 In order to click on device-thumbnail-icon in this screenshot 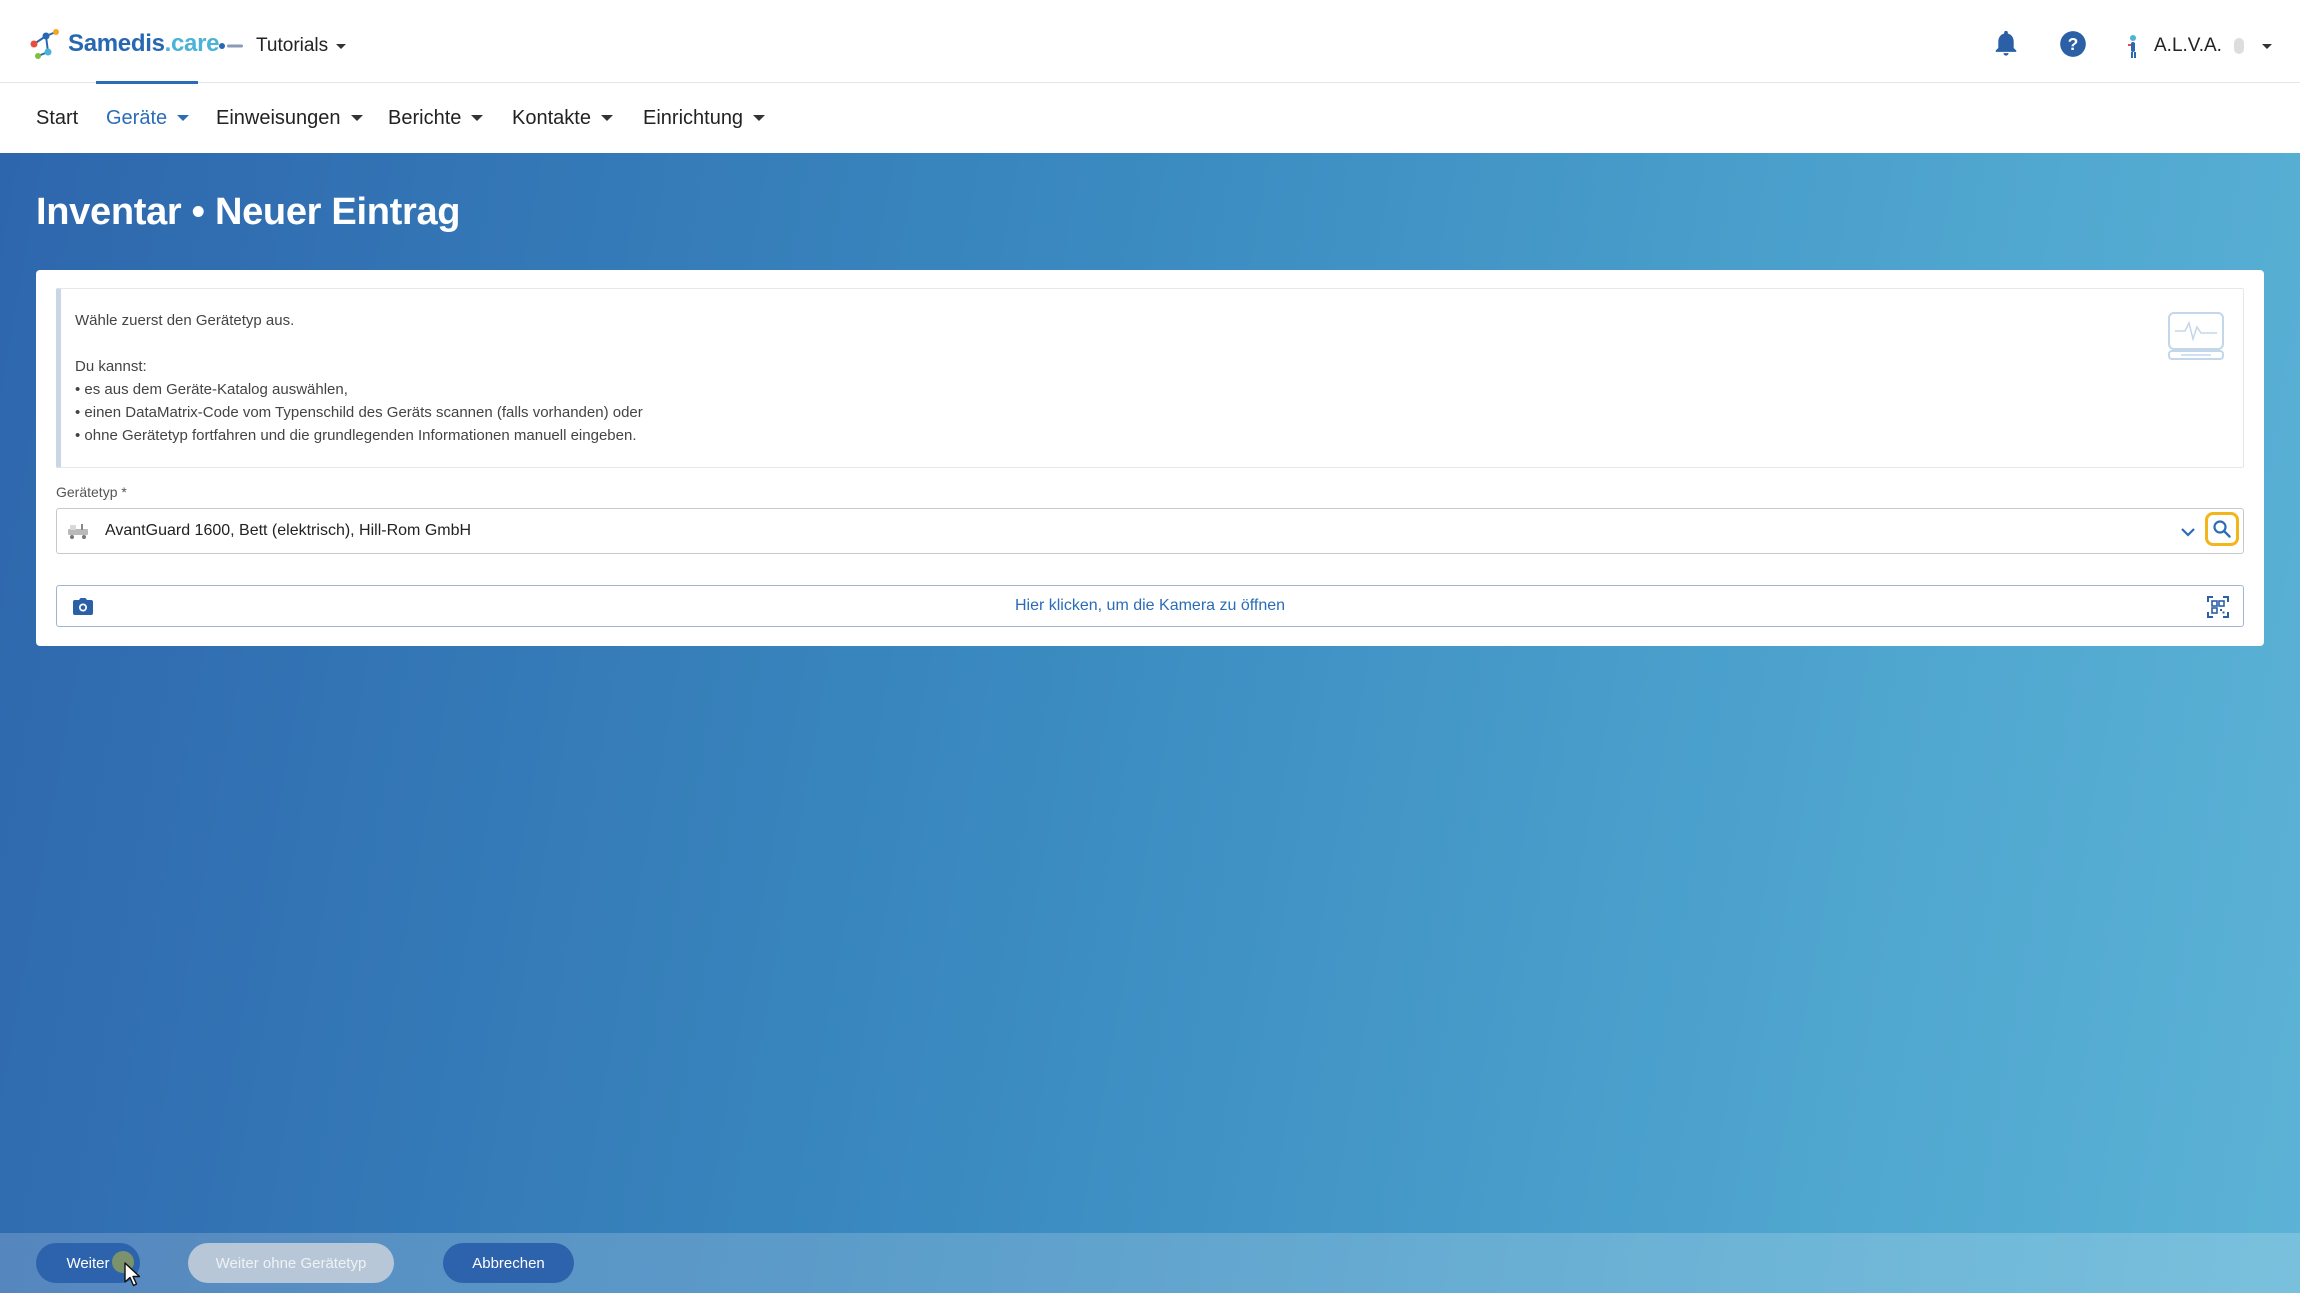, I will do `click(78, 531)`.